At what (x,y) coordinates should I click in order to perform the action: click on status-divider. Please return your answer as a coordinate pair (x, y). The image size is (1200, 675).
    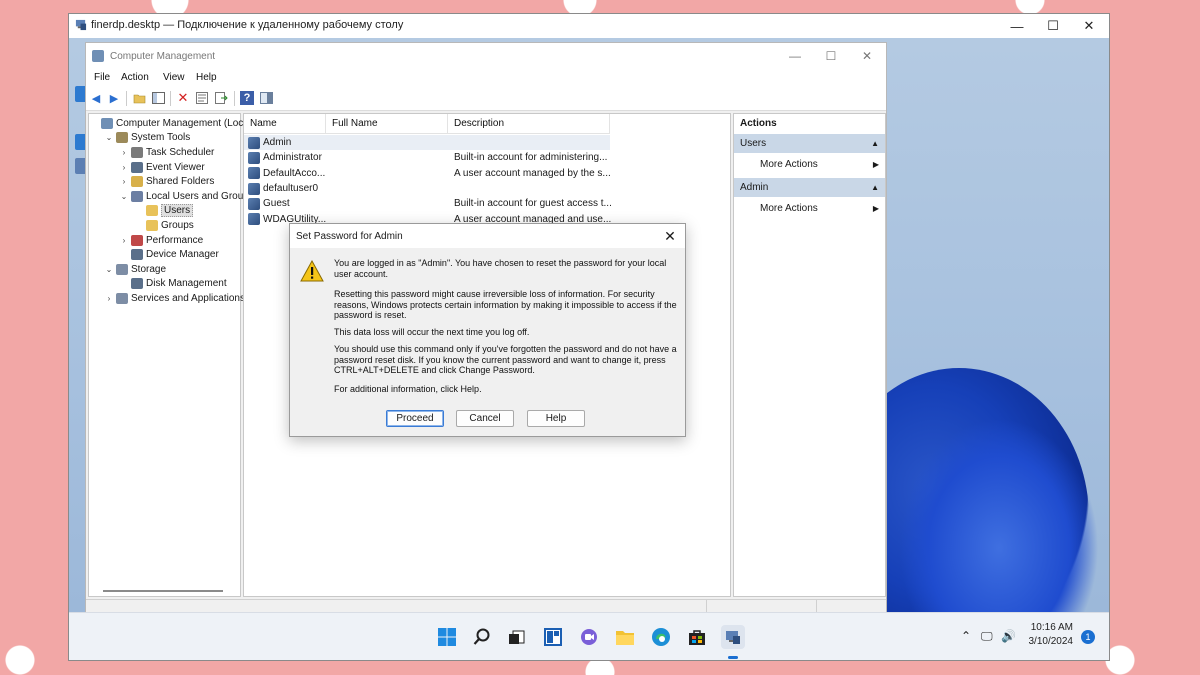
    Looking at the image, I should click on (706, 606).